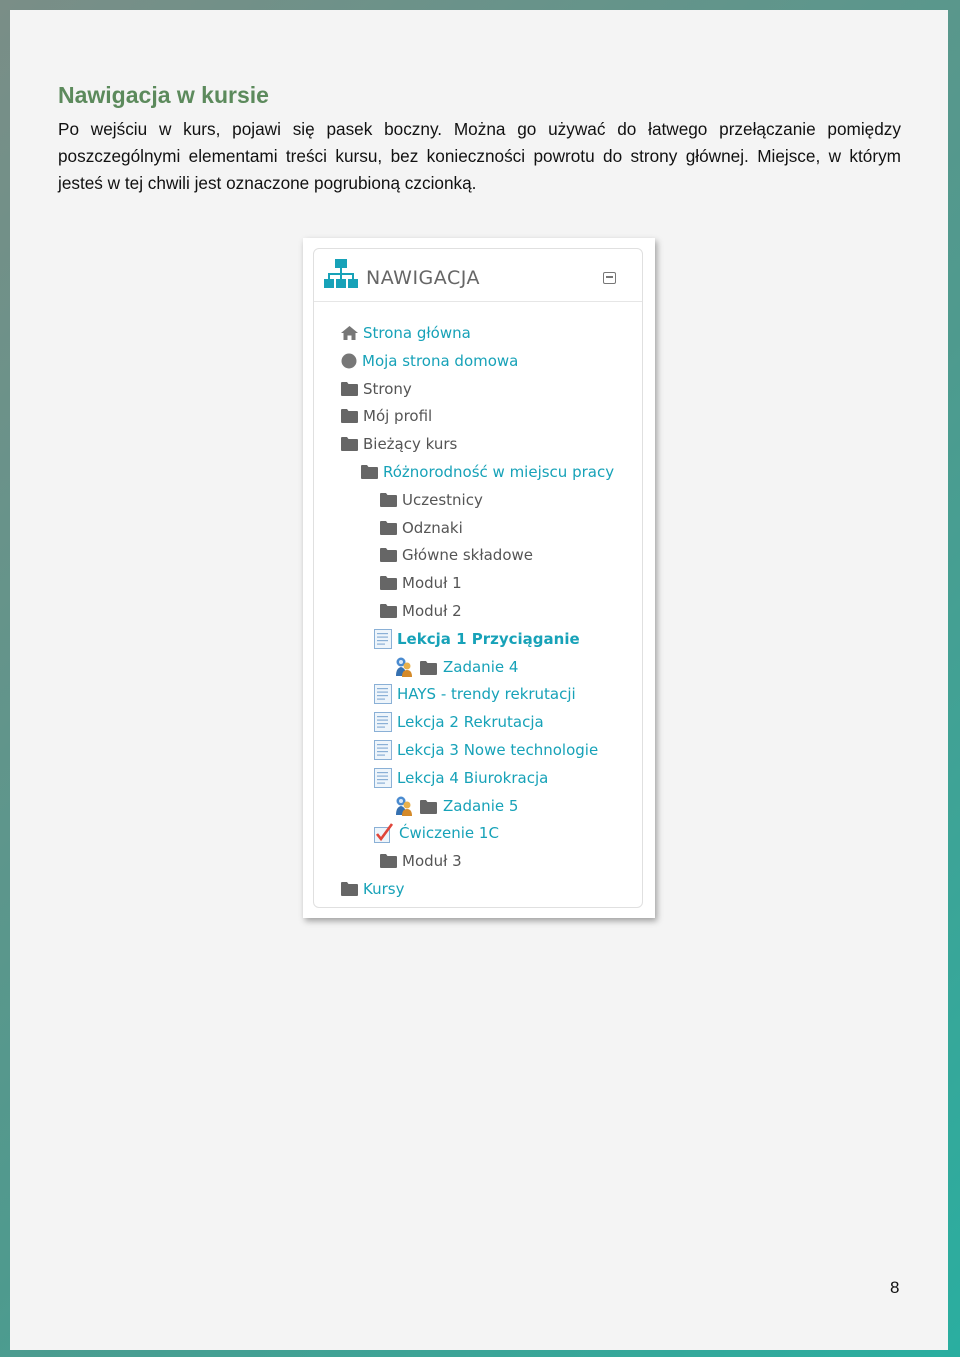 This screenshot has width=960, height=1357. I want to click on nav-item-label: Lekcja 4 Biurokracja, so click(473, 778).